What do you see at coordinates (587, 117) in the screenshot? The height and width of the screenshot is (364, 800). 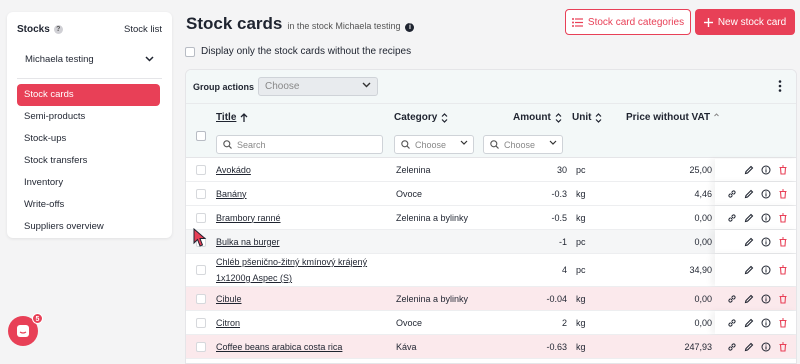 I see `column-unit: Unit` at bounding box center [587, 117].